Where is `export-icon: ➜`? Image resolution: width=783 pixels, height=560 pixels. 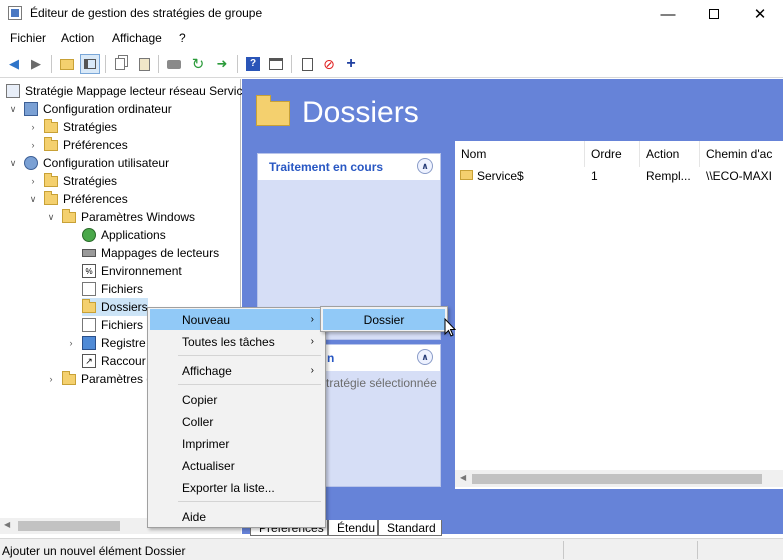
export-icon: ➜ is located at coordinates (222, 64).